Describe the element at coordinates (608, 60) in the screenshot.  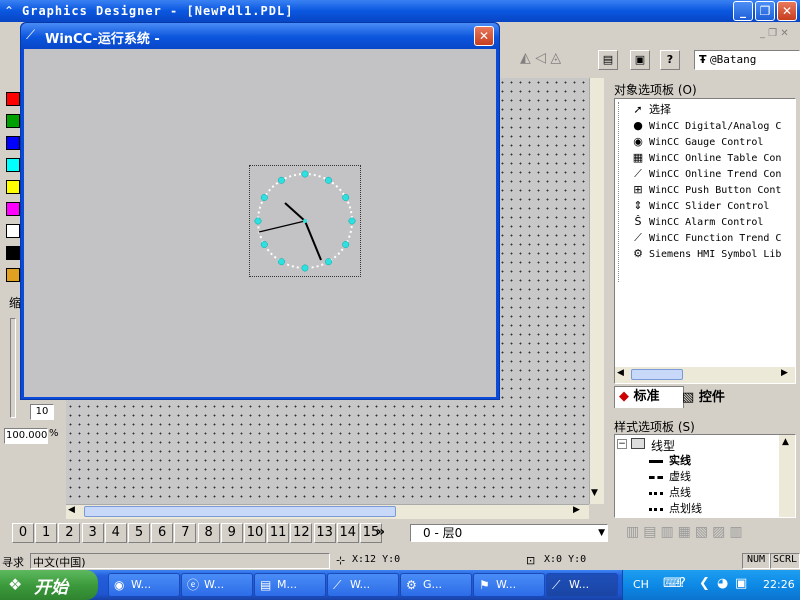
I see `properties-icon: ▤` at that location.